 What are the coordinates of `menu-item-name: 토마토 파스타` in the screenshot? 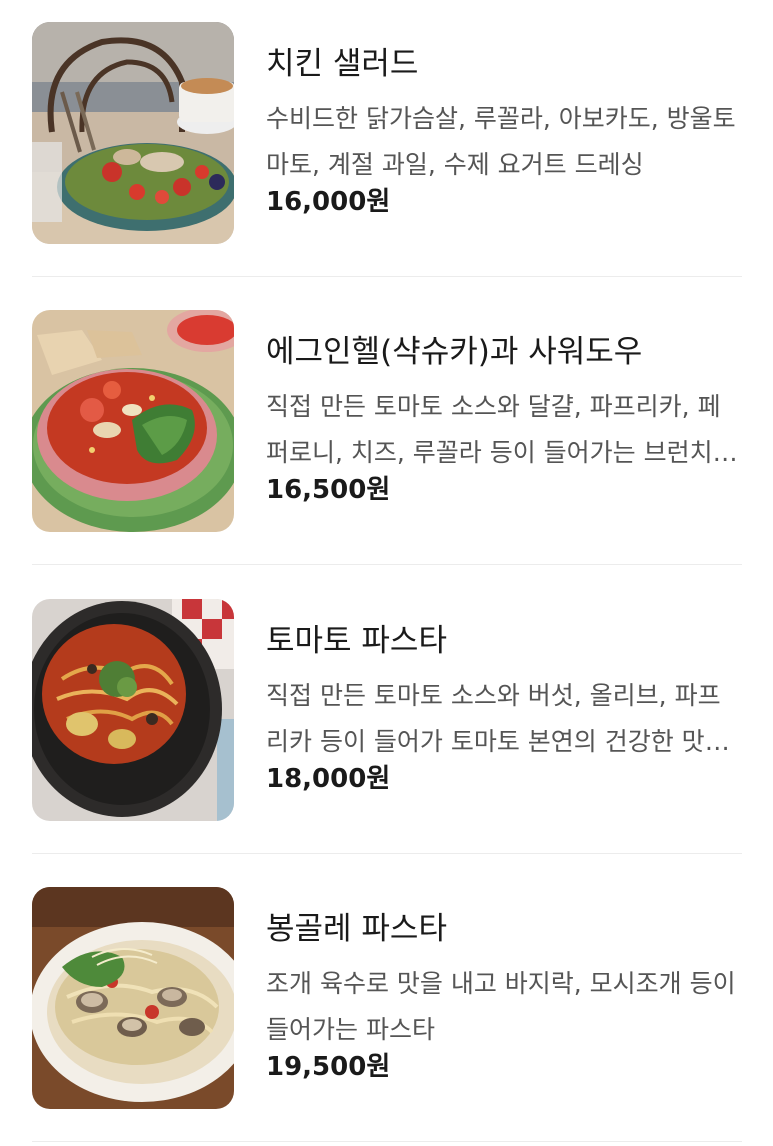 It's located at (356, 641).